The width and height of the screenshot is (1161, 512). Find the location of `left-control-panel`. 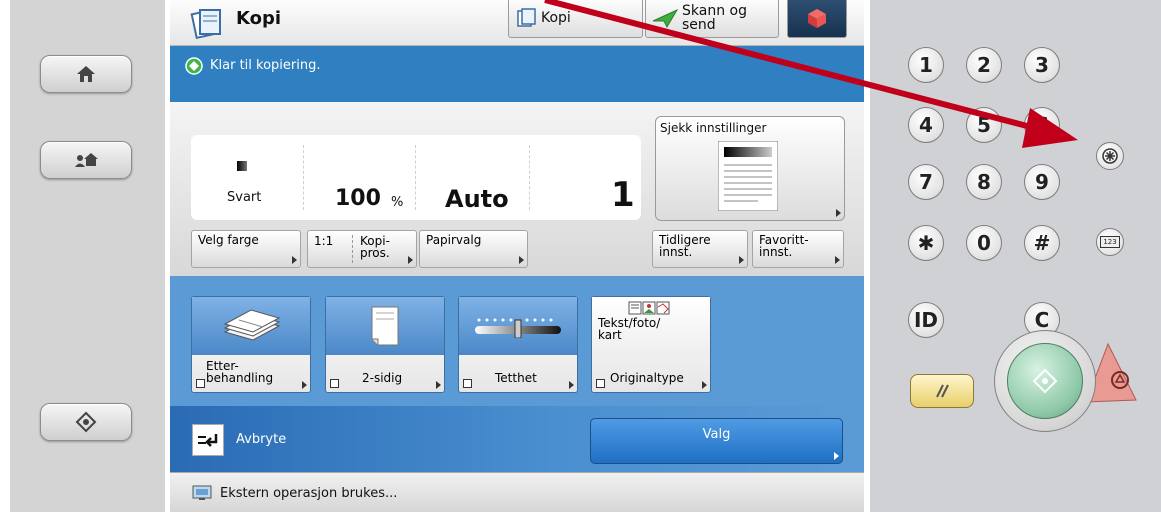

left-control-panel is located at coordinates (87, 256).